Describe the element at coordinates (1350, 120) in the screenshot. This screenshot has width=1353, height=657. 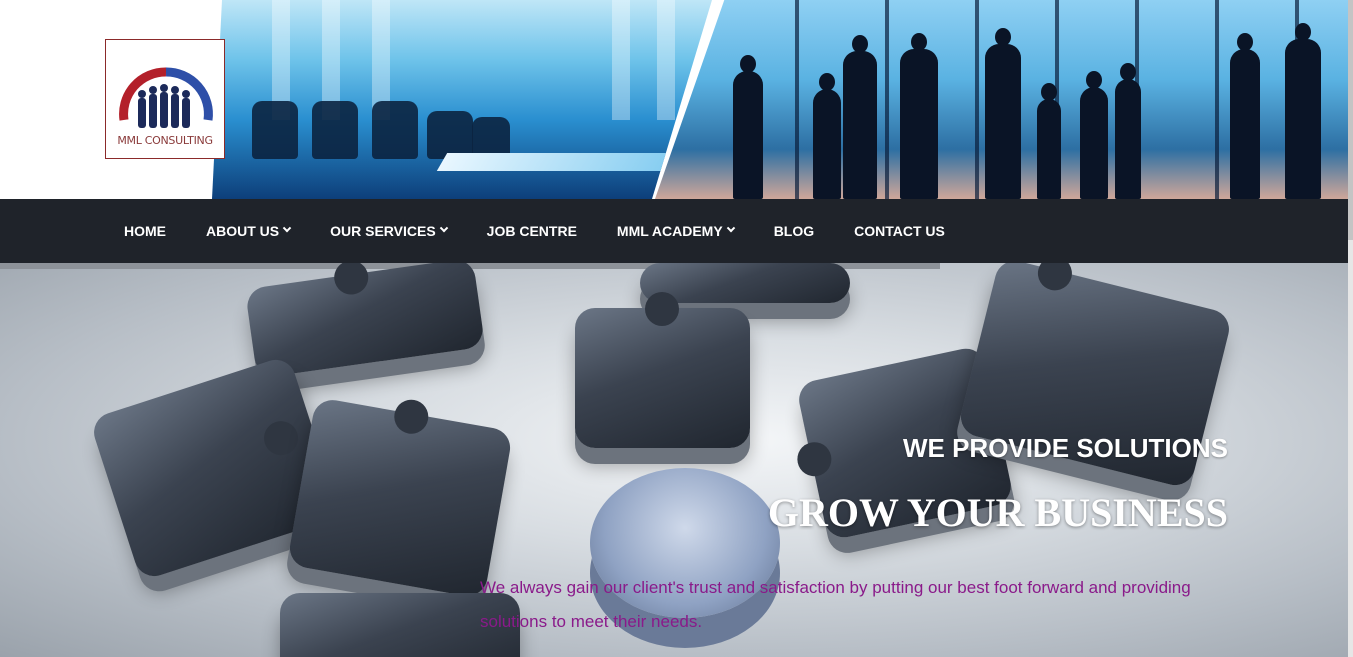
I see `scrollbar-thumb` at that location.